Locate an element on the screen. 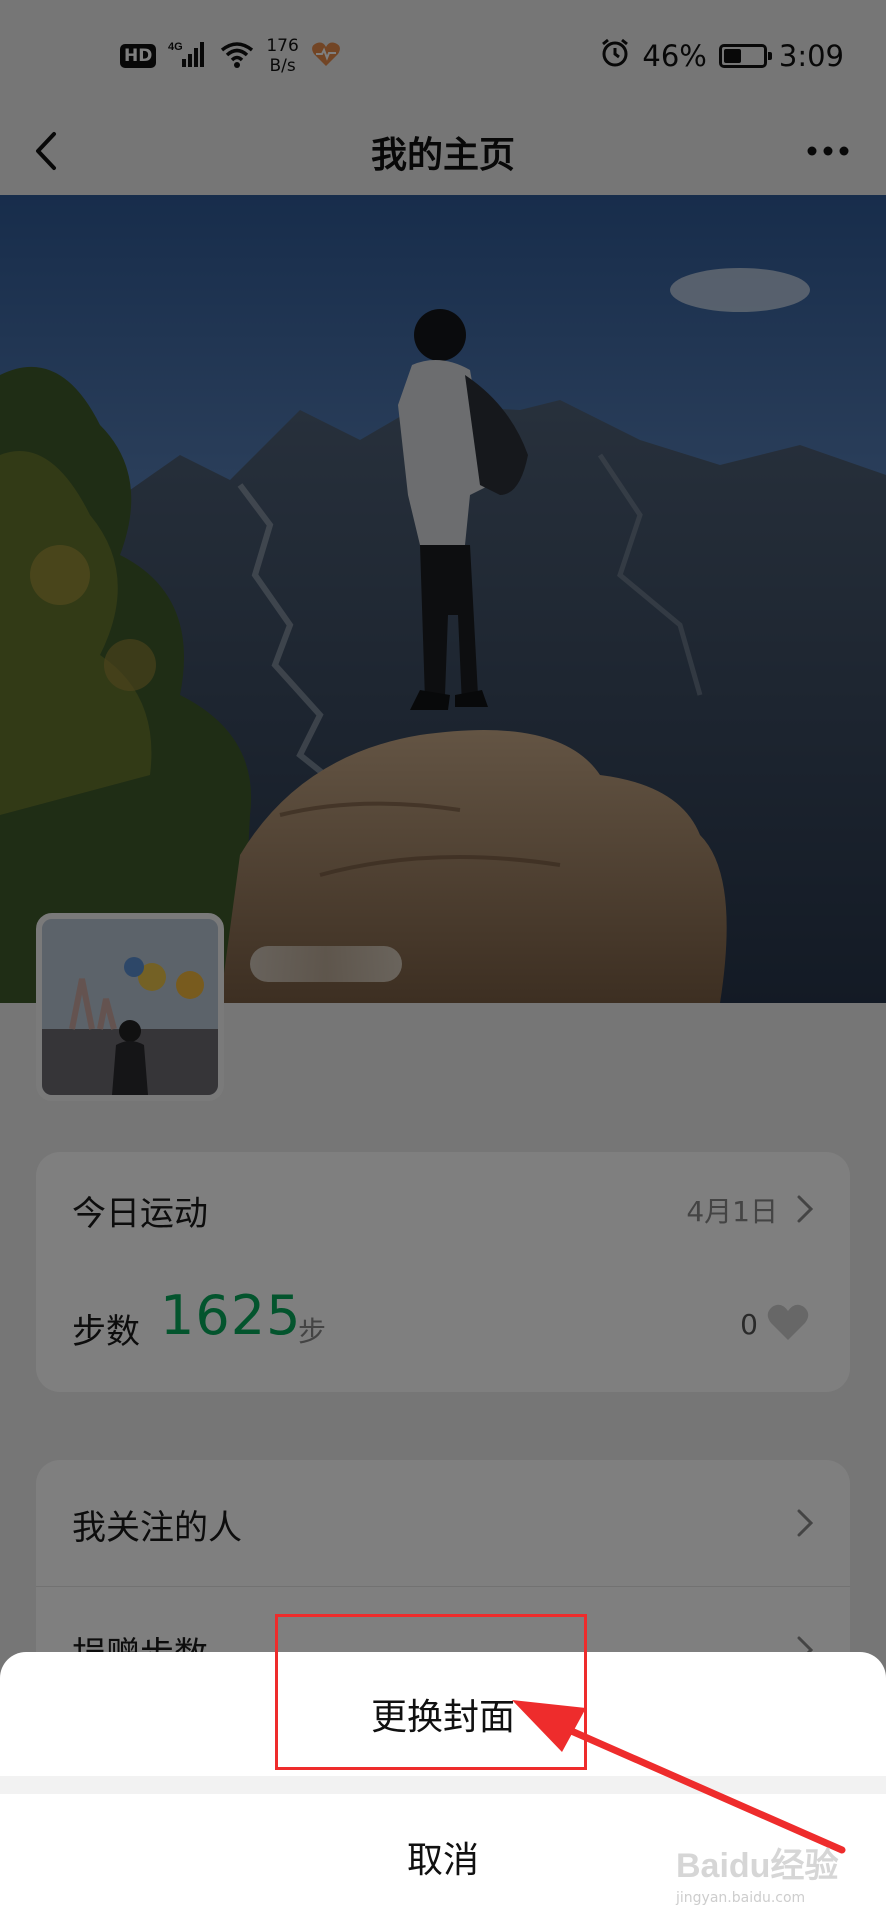 The height and width of the screenshot is (1920, 886). baidu-watermark: Baidu经验 is located at coordinates (757, 1866).